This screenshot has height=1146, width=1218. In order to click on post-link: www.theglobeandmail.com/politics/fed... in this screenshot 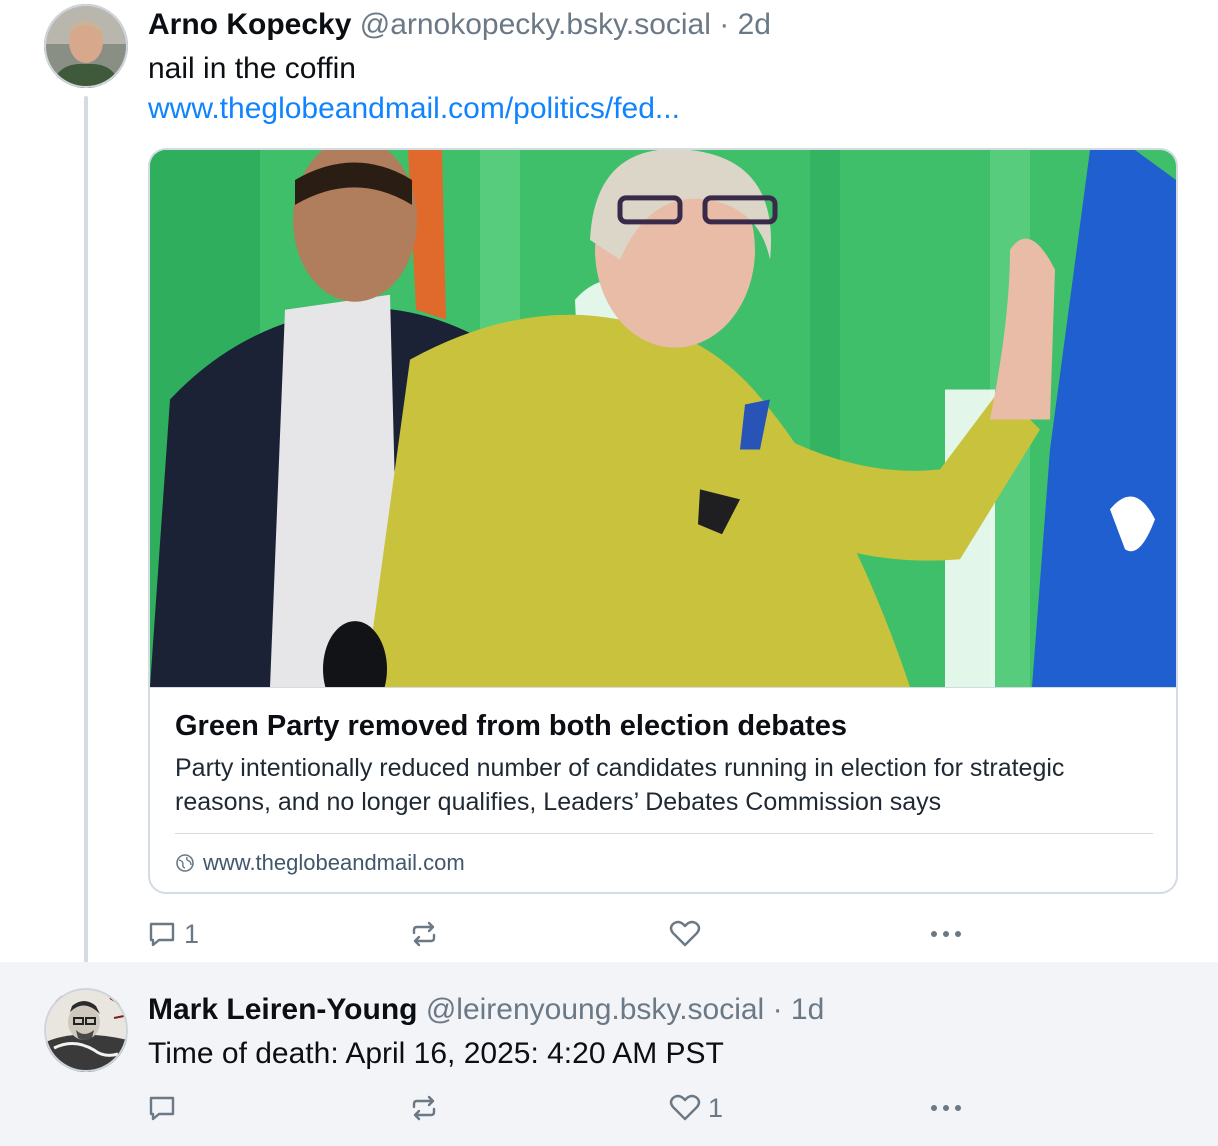, I will do `click(414, 109)`.